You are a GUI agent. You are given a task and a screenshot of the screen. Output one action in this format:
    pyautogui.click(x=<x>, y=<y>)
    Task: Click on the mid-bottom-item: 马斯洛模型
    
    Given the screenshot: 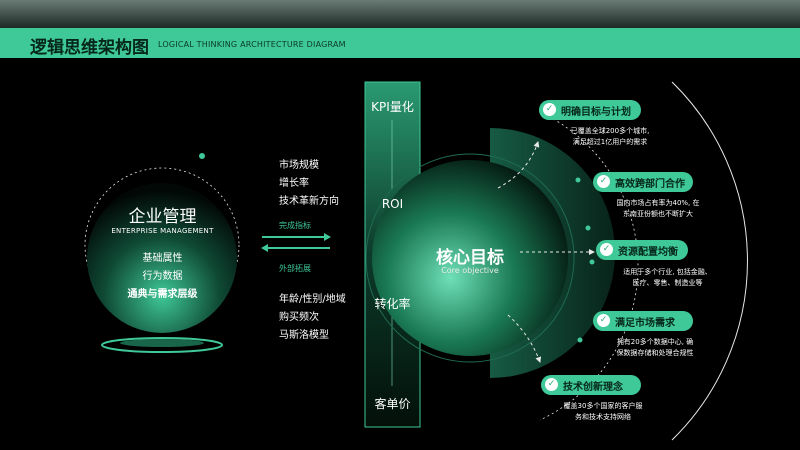 What is the action you would take?
    pyautogui.click(x=304, y=335)
    